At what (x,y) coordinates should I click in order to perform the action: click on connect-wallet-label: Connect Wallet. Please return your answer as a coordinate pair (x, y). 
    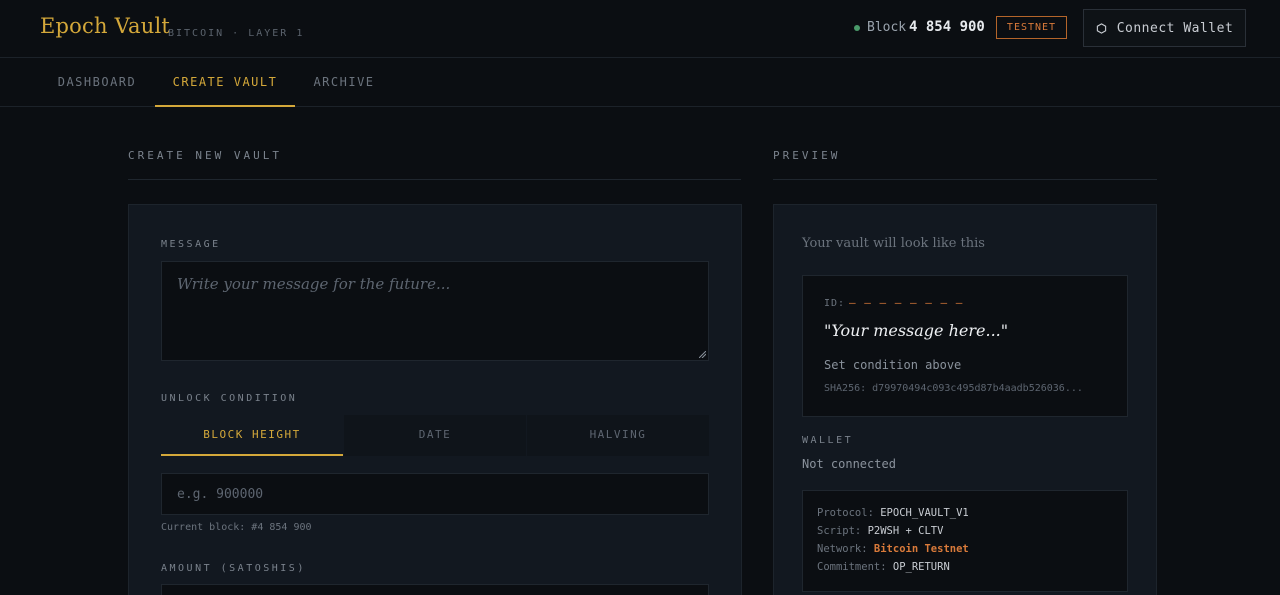
    Looking at the image, I should click on (1175, 28).